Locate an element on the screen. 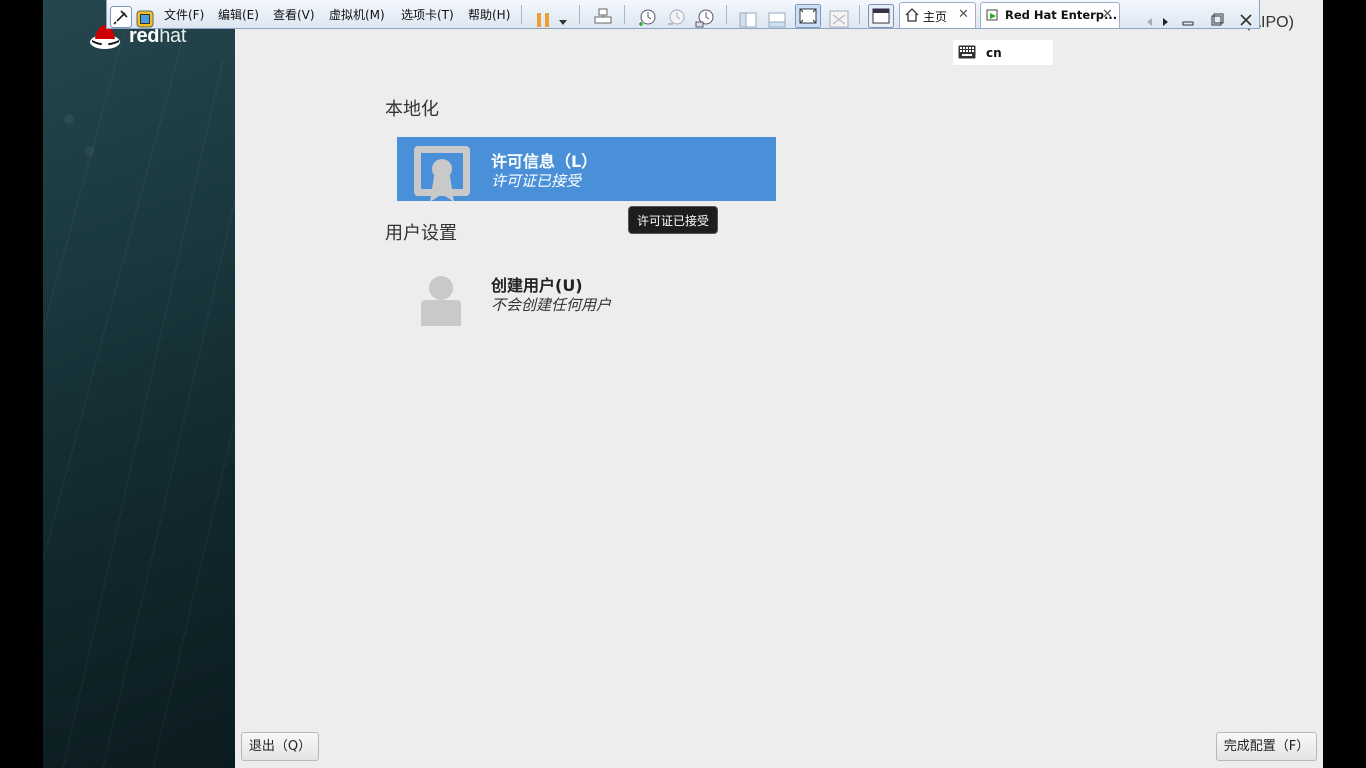 The height and width of the screenshot is (768, 1366). spoke-title: 许可信息（L） is located at coordinates (544, 161).